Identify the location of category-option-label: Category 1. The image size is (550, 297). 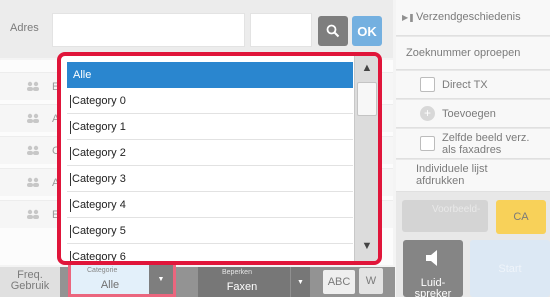
(99, 127).